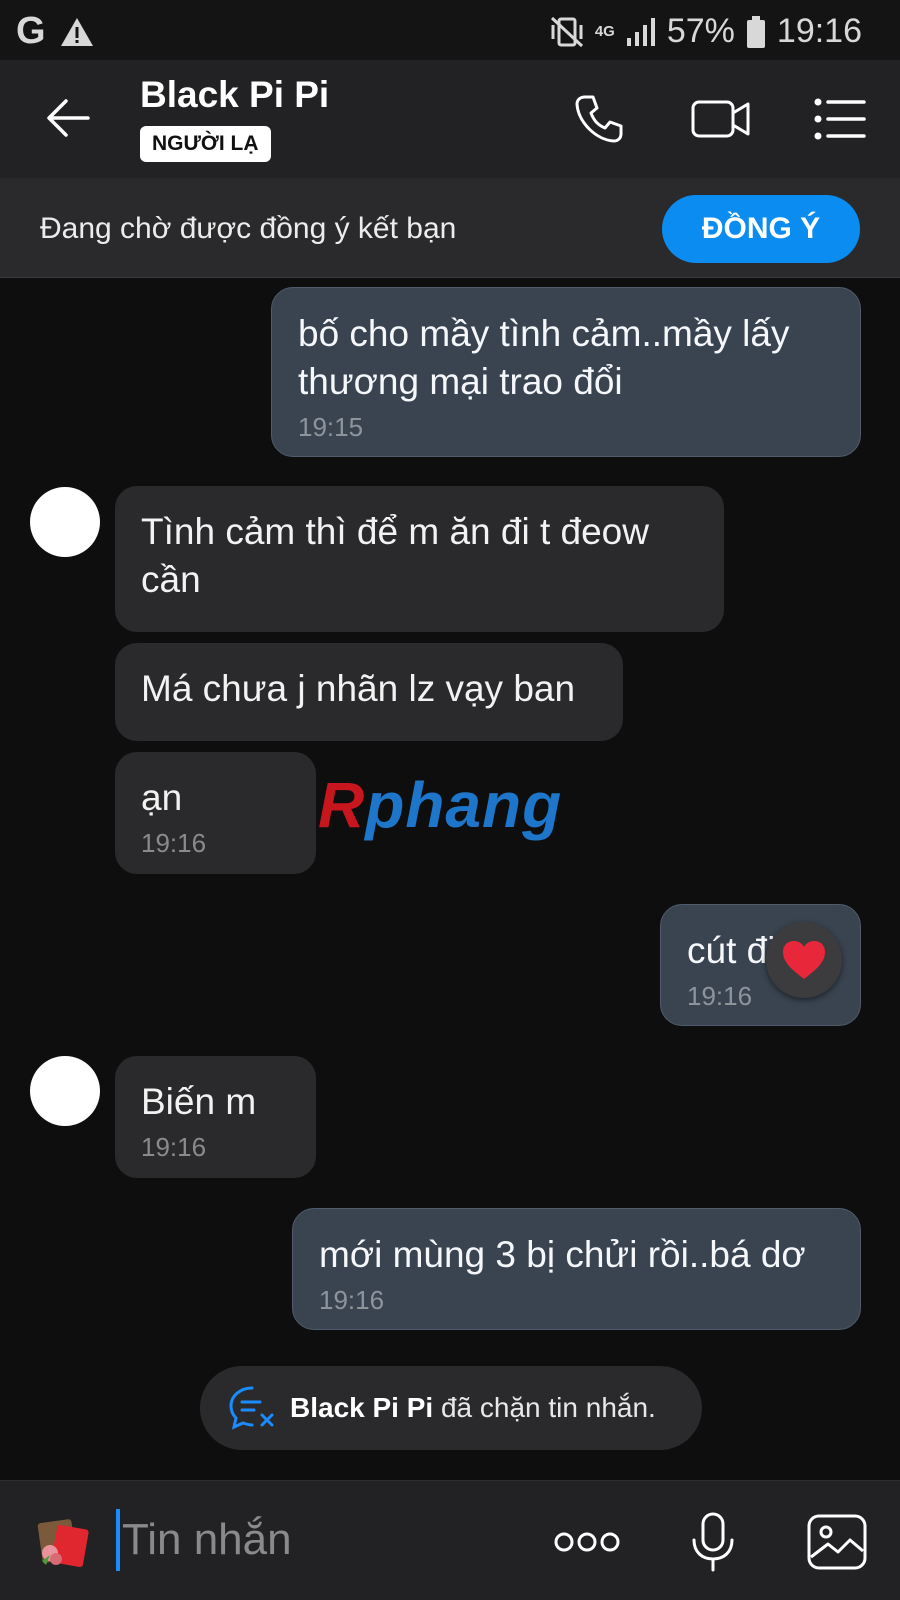 The width and height of the screenshot is (900, 1600). Describe the element at coordinates (362, 1407) in the screenshot. I see `blocked-contact-name: Black Pi Pi` at that location.